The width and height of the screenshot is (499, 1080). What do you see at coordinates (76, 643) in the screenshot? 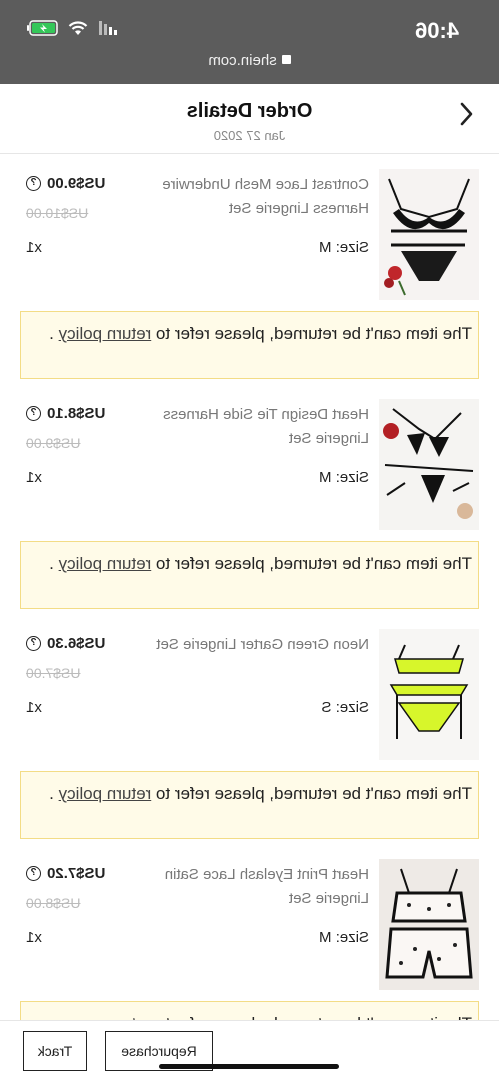
I see `item-price: US$6.30` at bounding box center [76, 643].